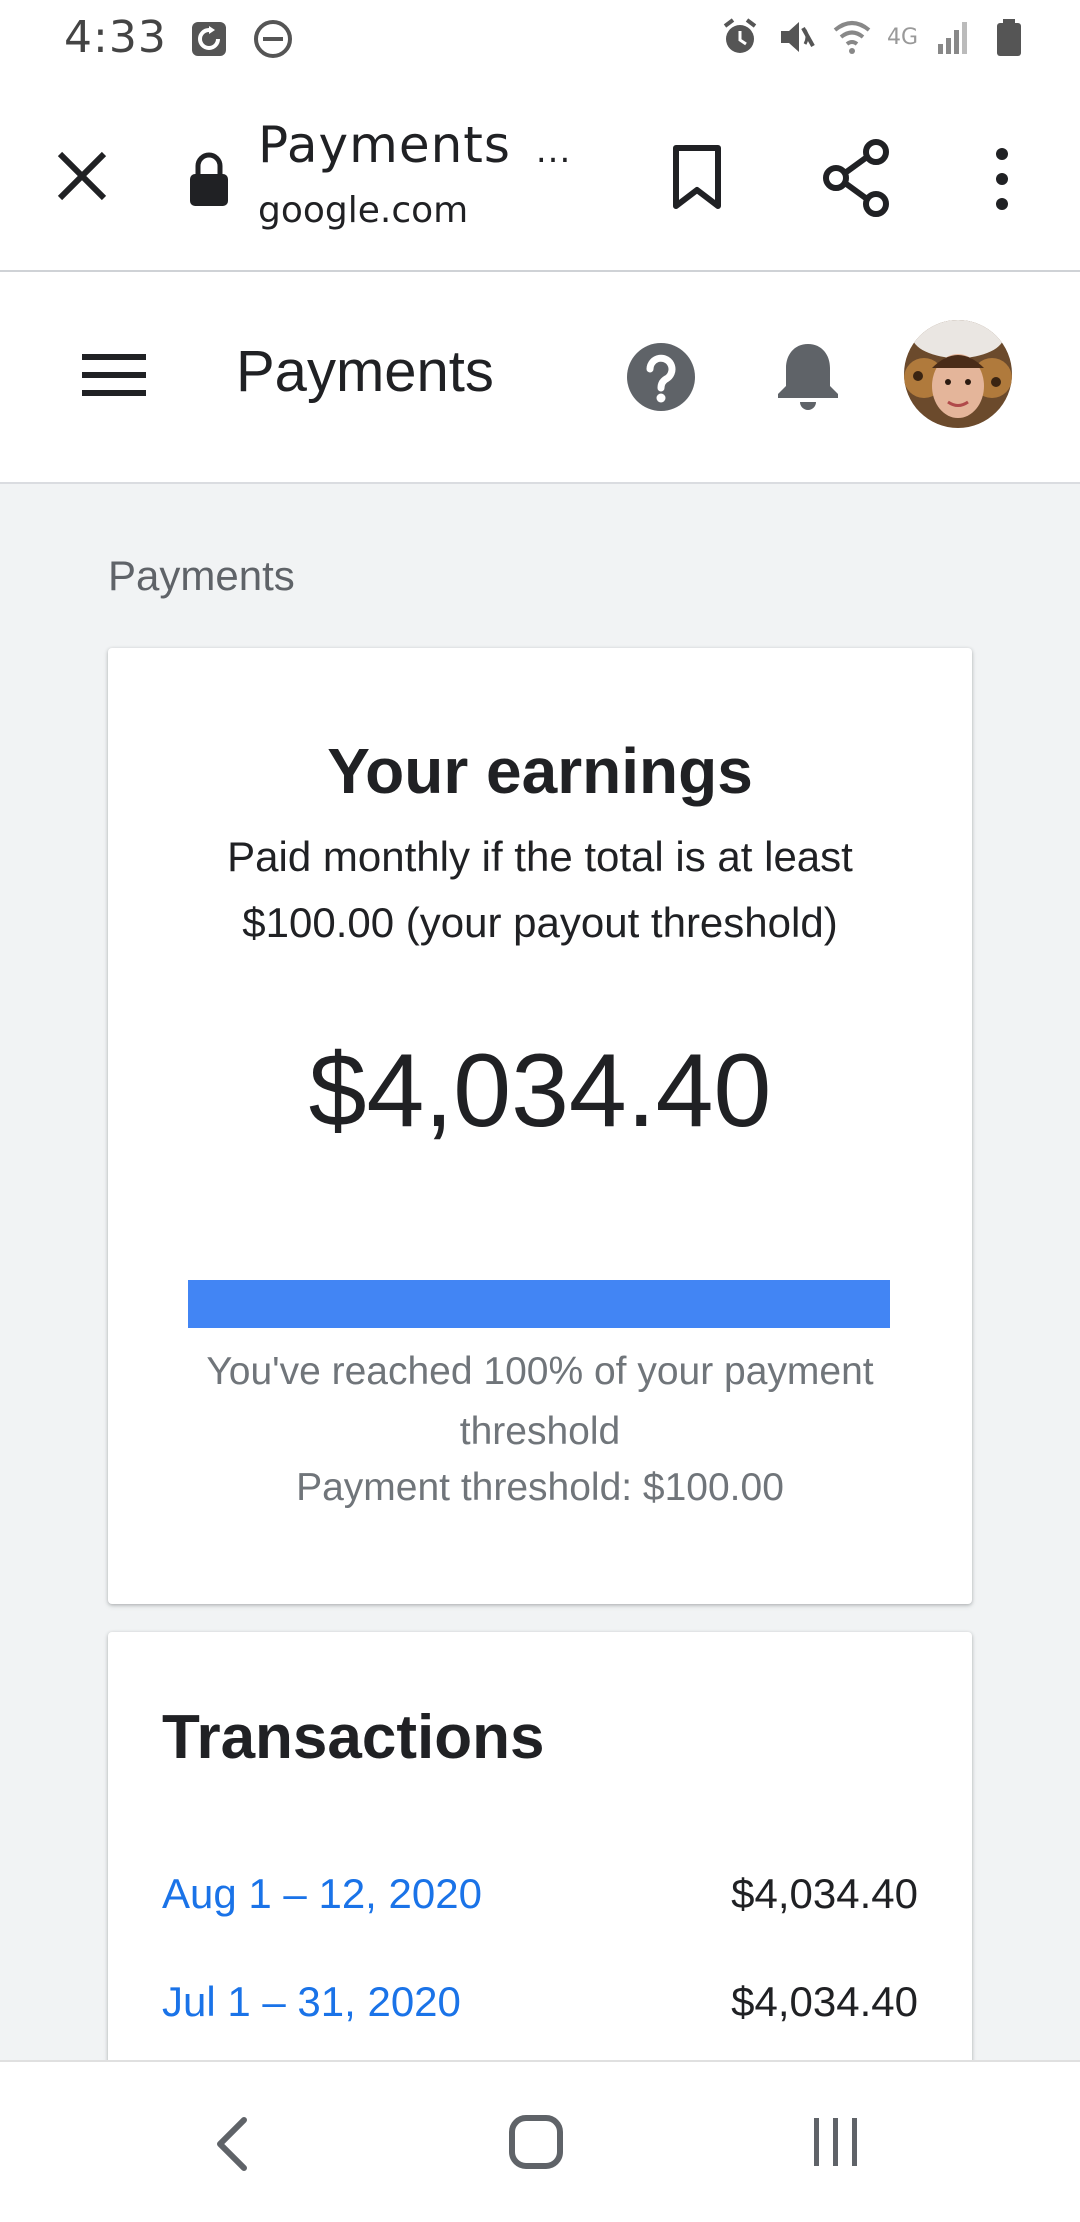 Image resolution: width=1080 pixels, height=2222 pixels. I want to click on wifi-icon, so click(852, 37).